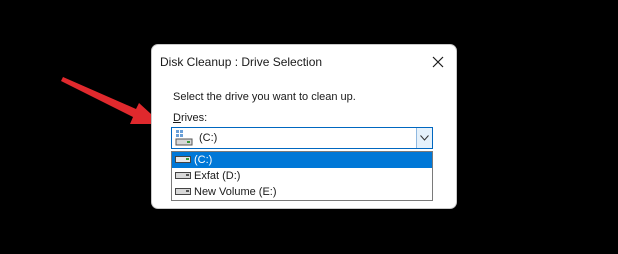 Image resolution: width=618 pixels, height=254 pixels. Describe the element at coordinates (194, 118) in the screenshot. I see `drives-label-text: rives:` at that location.